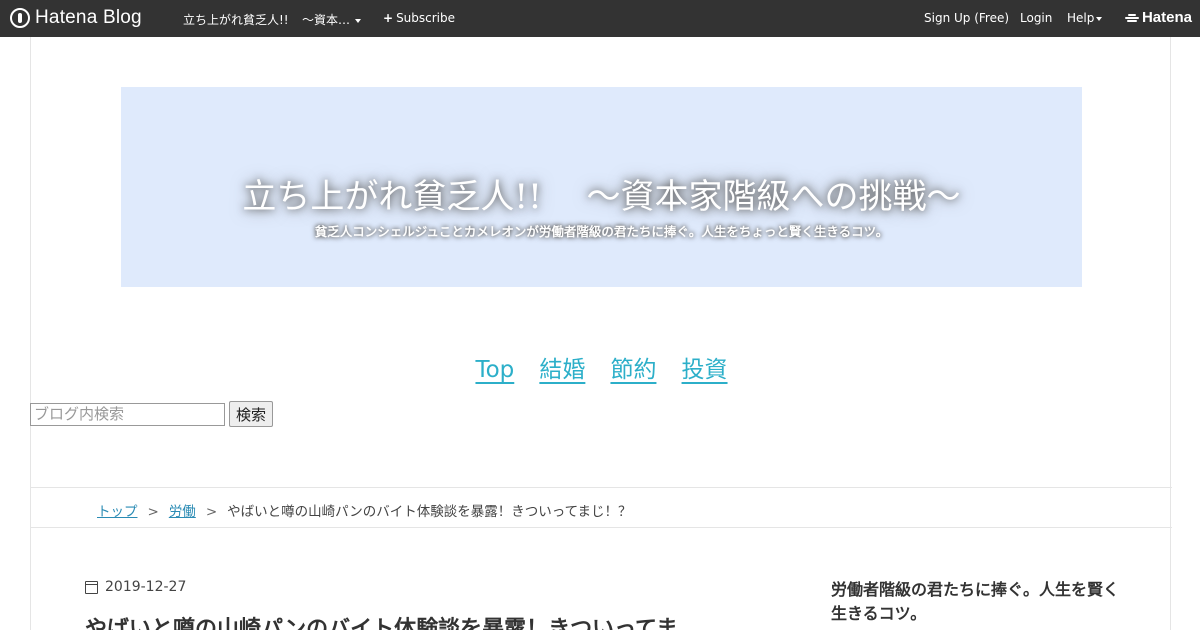 The height and width of the screenshot is (630, 1200). What do you see at coordinates (494, 370) in the screenshot?
I see `nav-item-top: Top` at bounding box center [494, 370].